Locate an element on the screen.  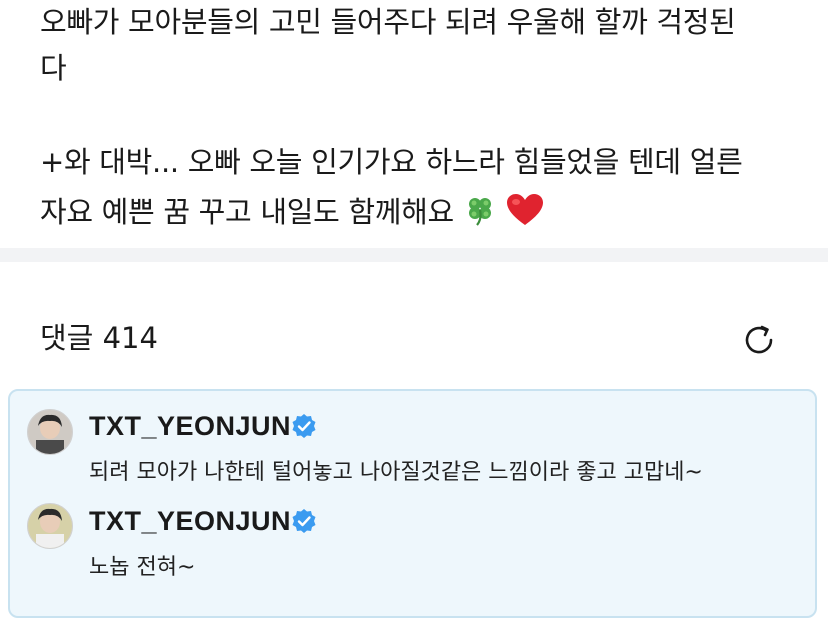
post-text-line: +와 대박... 오빠 오늘 인기가요 하느라 힘들었을 텐데 얼른 is located at coordinates (391, 162).